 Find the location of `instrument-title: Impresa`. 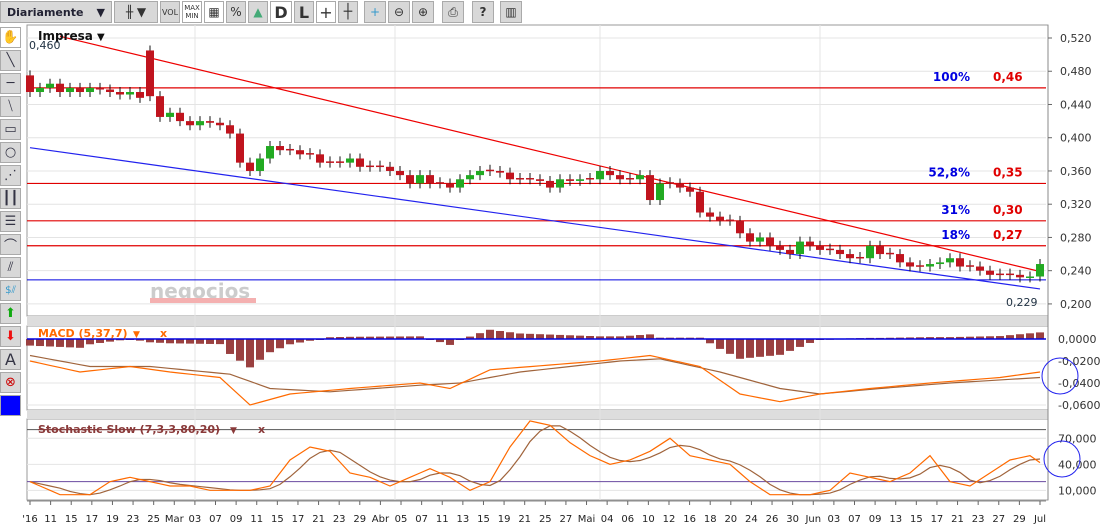

instrument-title: Impresa is located at coordinates (65, 36).